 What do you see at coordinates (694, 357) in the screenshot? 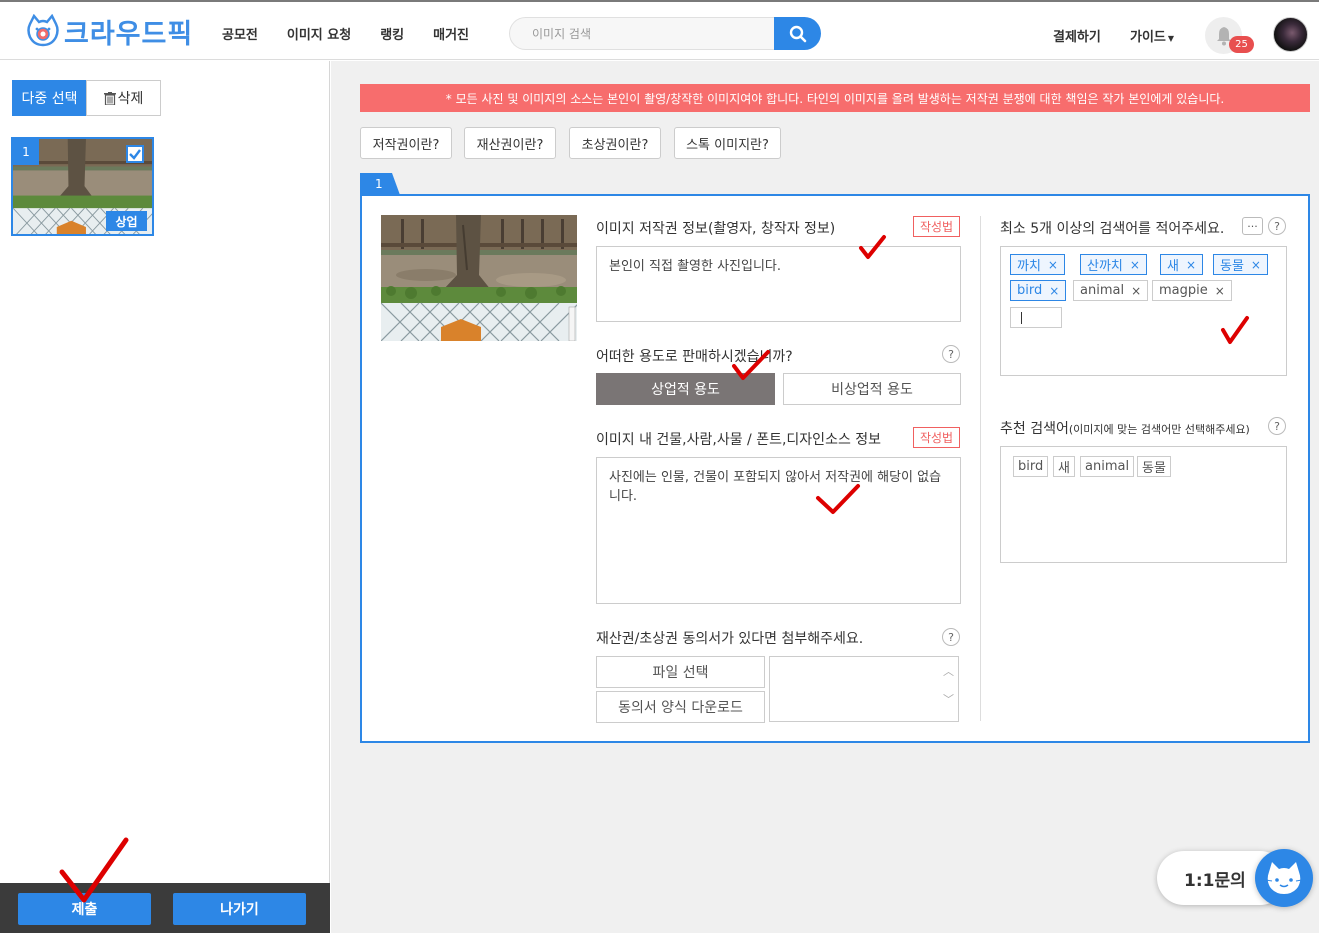
I see `usage-question-label: 어떠한 용도로 판매하시겠습니까?` at bounding box center [694, 357].